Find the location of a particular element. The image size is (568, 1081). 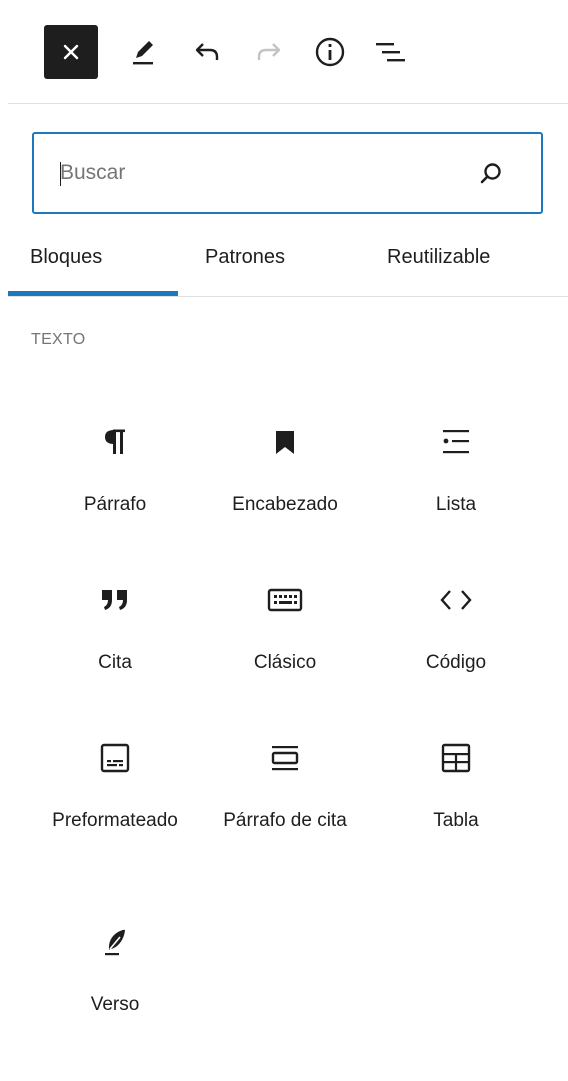

list-view-button is located at coordinates (391, 52).